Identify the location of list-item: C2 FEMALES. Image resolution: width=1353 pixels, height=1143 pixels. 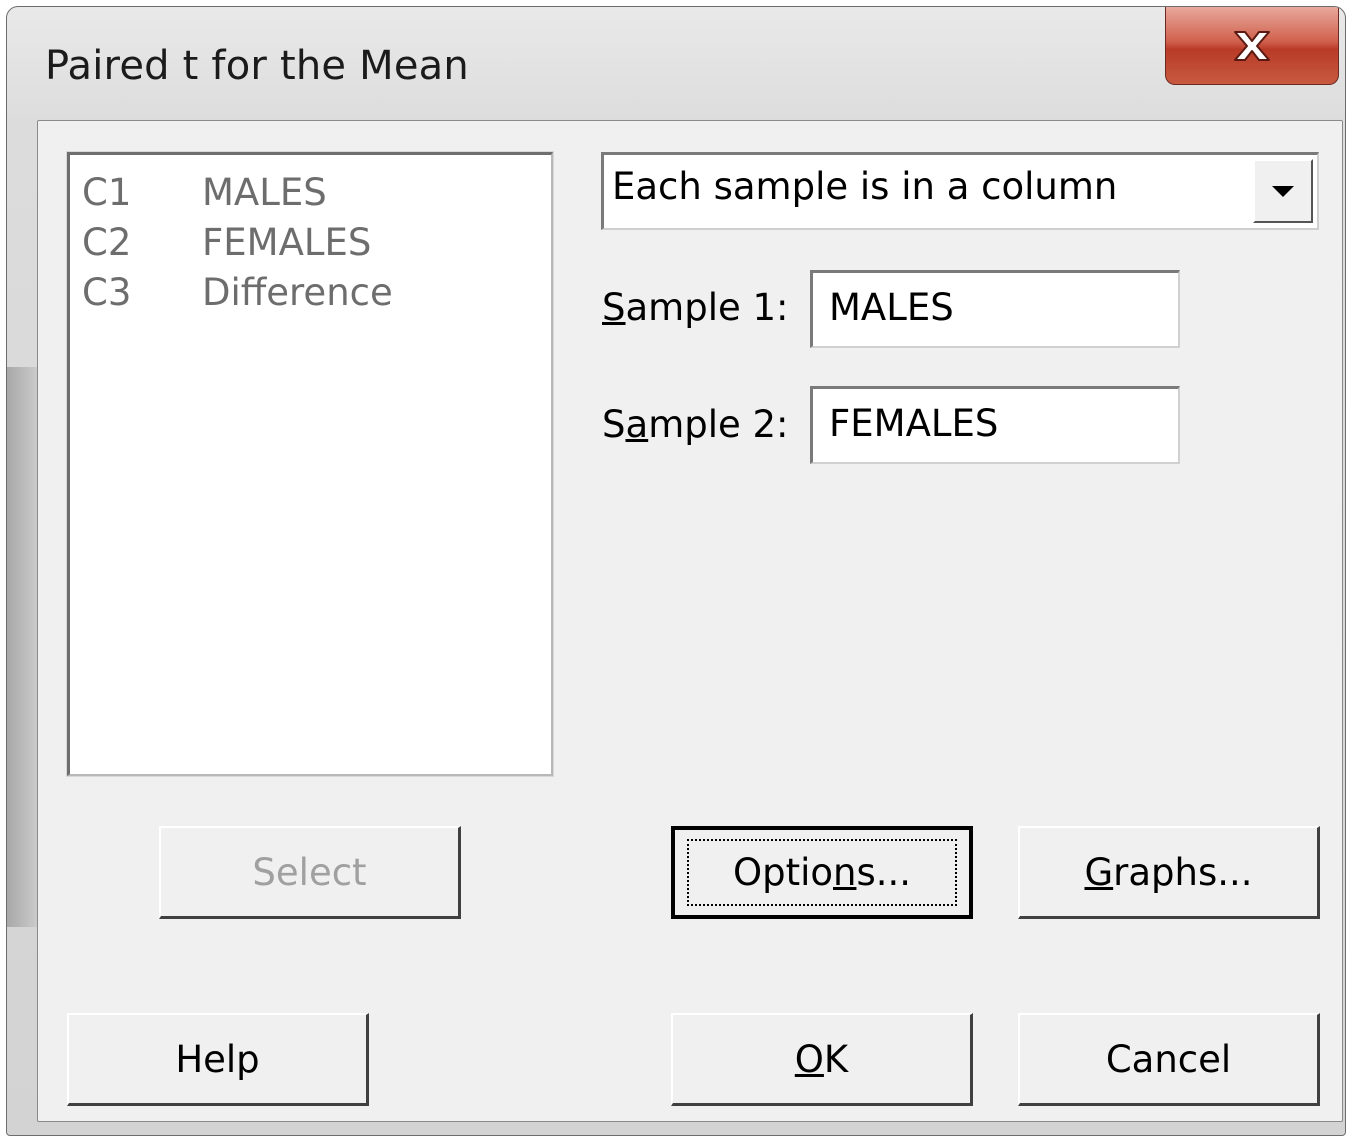
(310, 242).